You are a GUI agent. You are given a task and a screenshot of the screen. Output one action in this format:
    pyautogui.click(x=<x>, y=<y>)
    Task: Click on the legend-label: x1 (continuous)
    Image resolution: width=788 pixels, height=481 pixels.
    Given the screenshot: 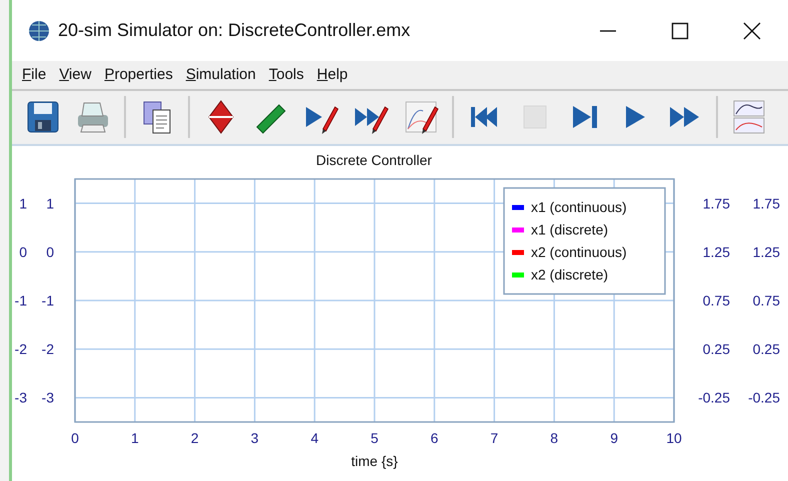 What is the action you would take?
    pyautogui.click(x=579, y=207)
    